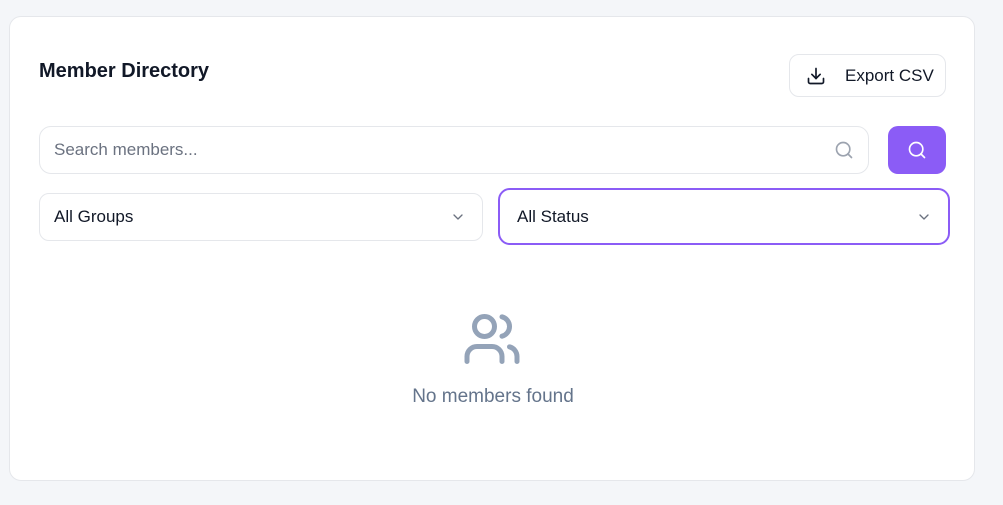 The image size is (1003, 505). Describe the element at coordinates (124, 71) in the screenshot. I see `page-title: Member Directory` at that location.